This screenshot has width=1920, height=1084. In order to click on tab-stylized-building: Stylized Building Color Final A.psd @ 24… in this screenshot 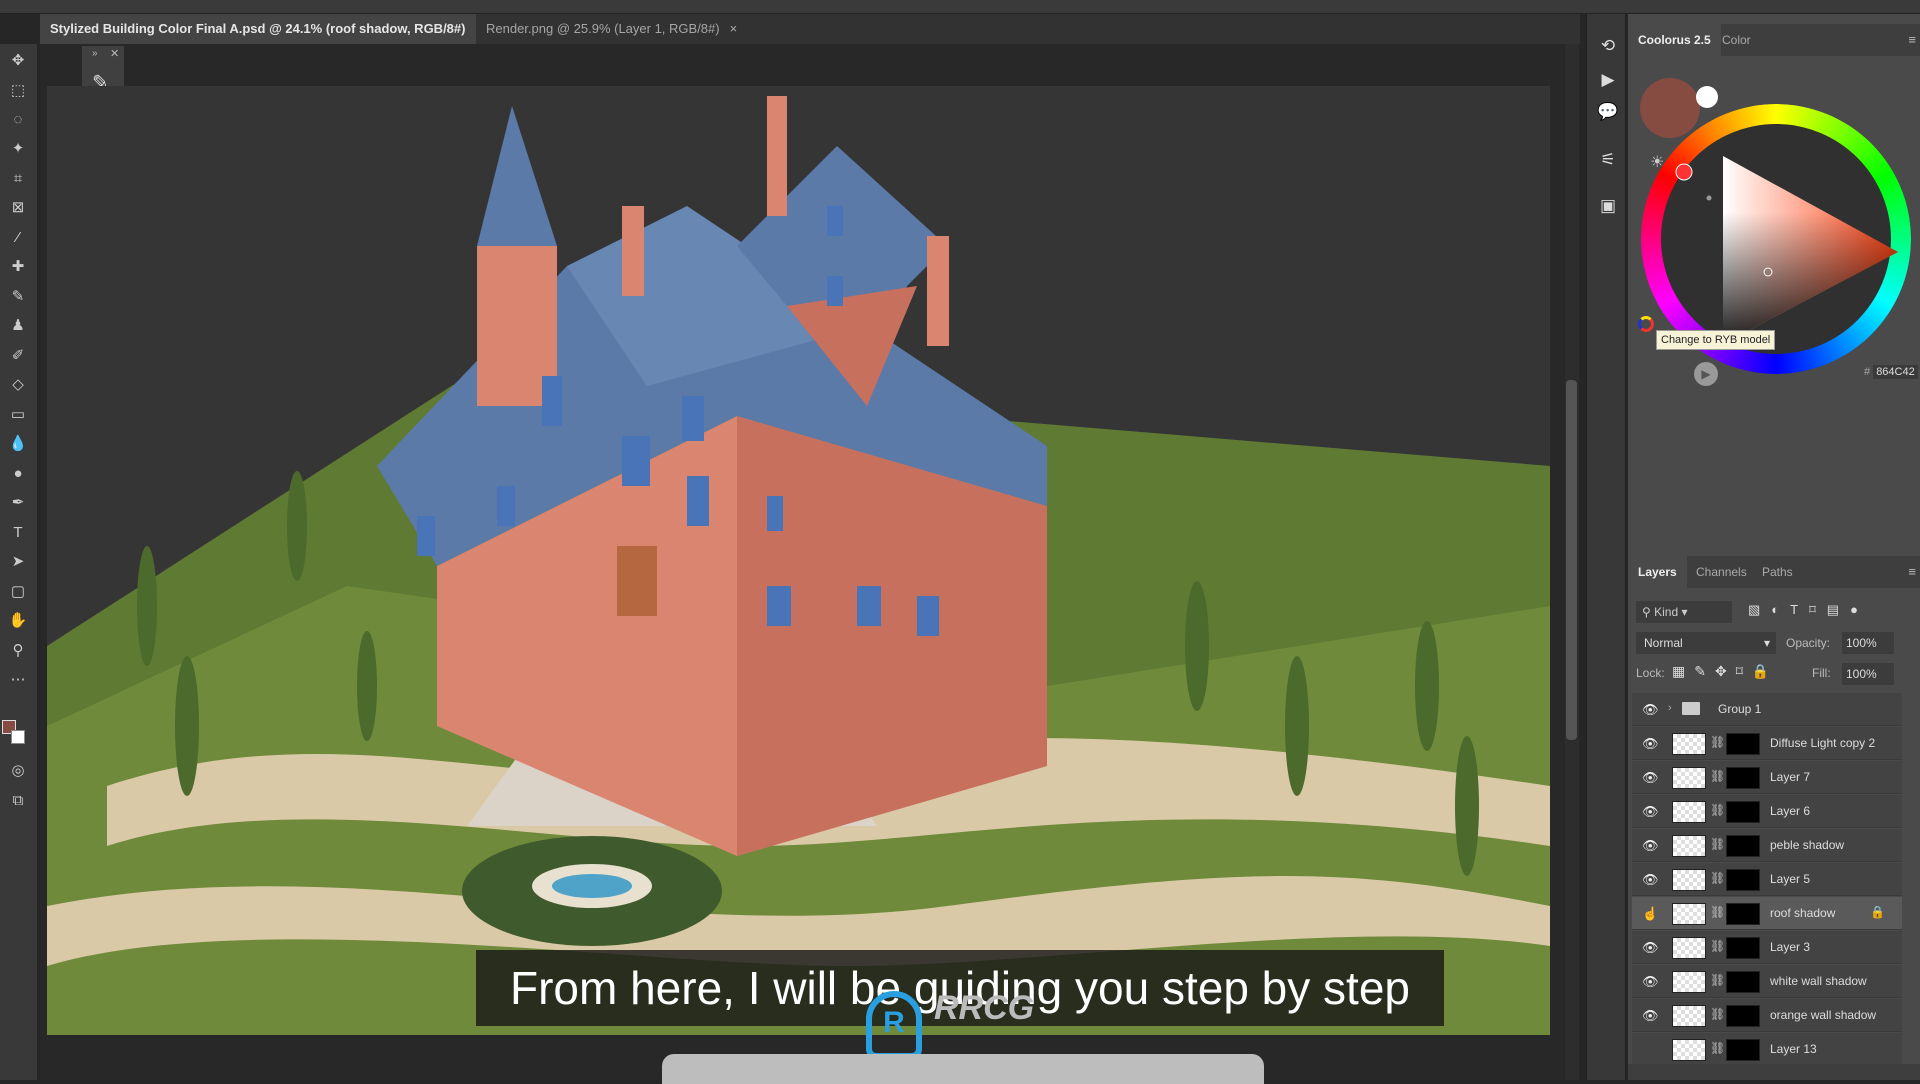, I will do `click(258, 40)`.